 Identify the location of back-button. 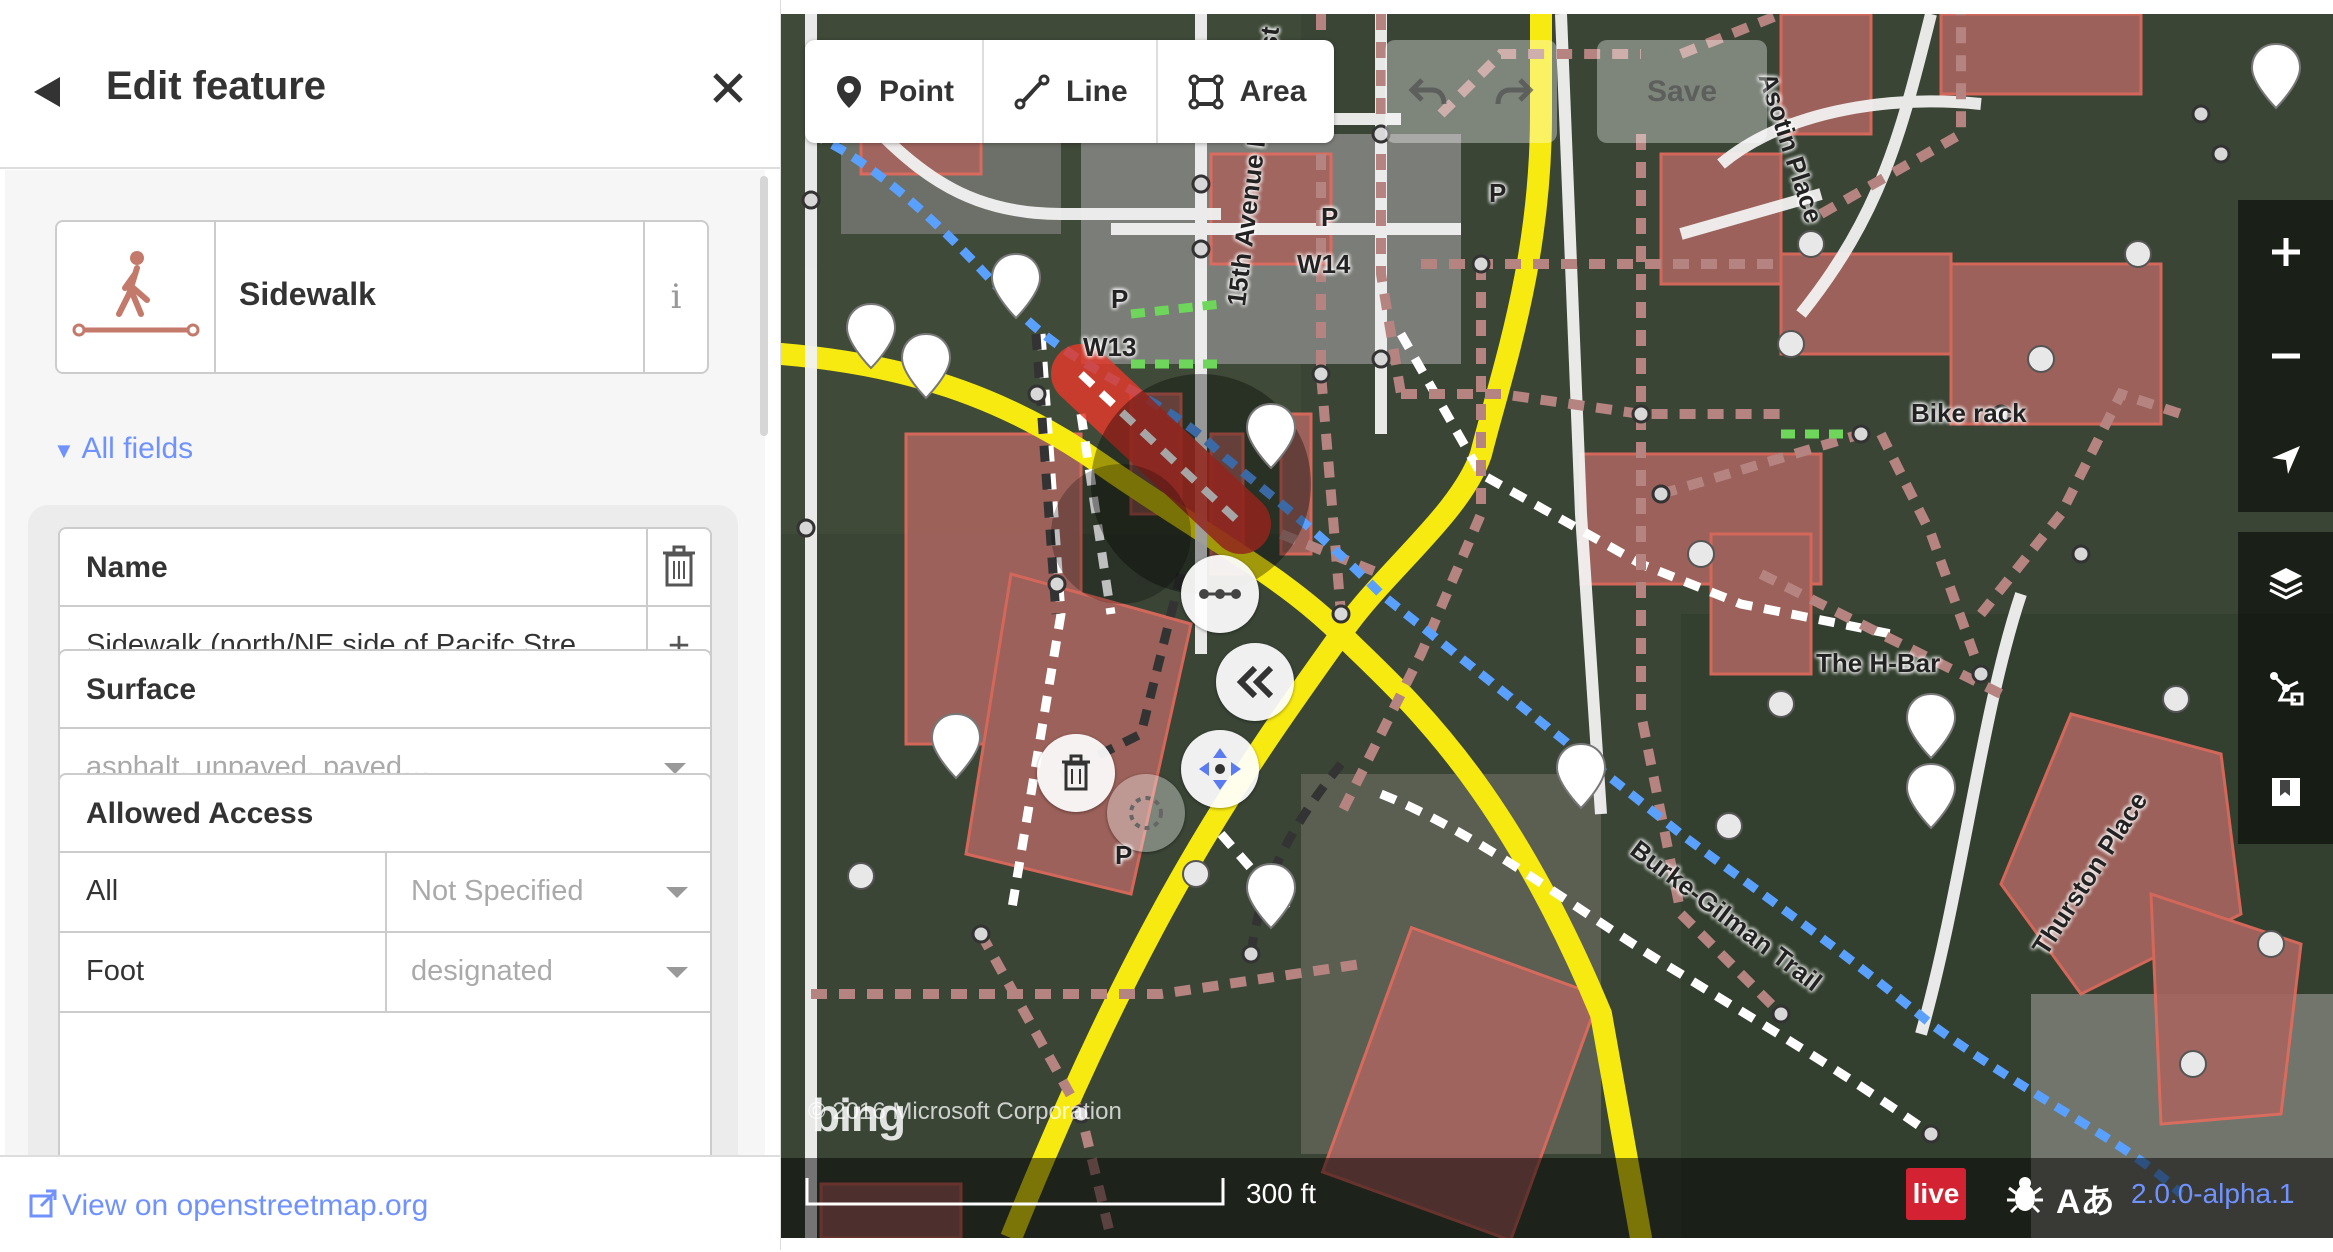
(52, 92).